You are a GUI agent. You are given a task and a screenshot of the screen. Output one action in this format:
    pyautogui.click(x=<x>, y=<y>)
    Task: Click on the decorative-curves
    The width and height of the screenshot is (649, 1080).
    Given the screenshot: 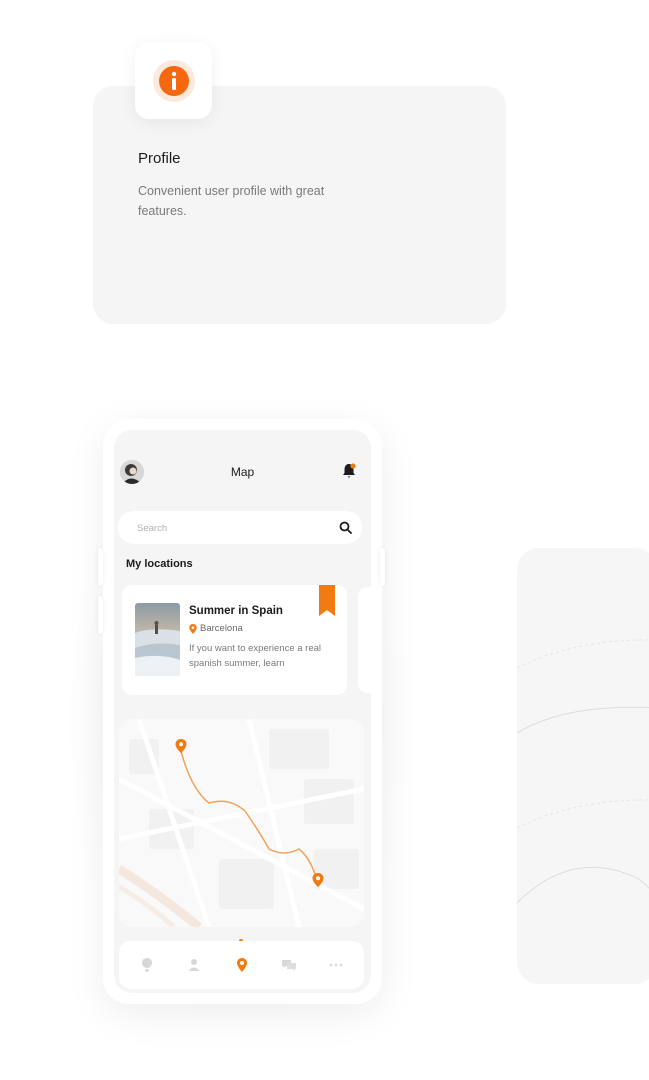 What is the action you would take?
    pyautogui.click(x=582, y=771)
    